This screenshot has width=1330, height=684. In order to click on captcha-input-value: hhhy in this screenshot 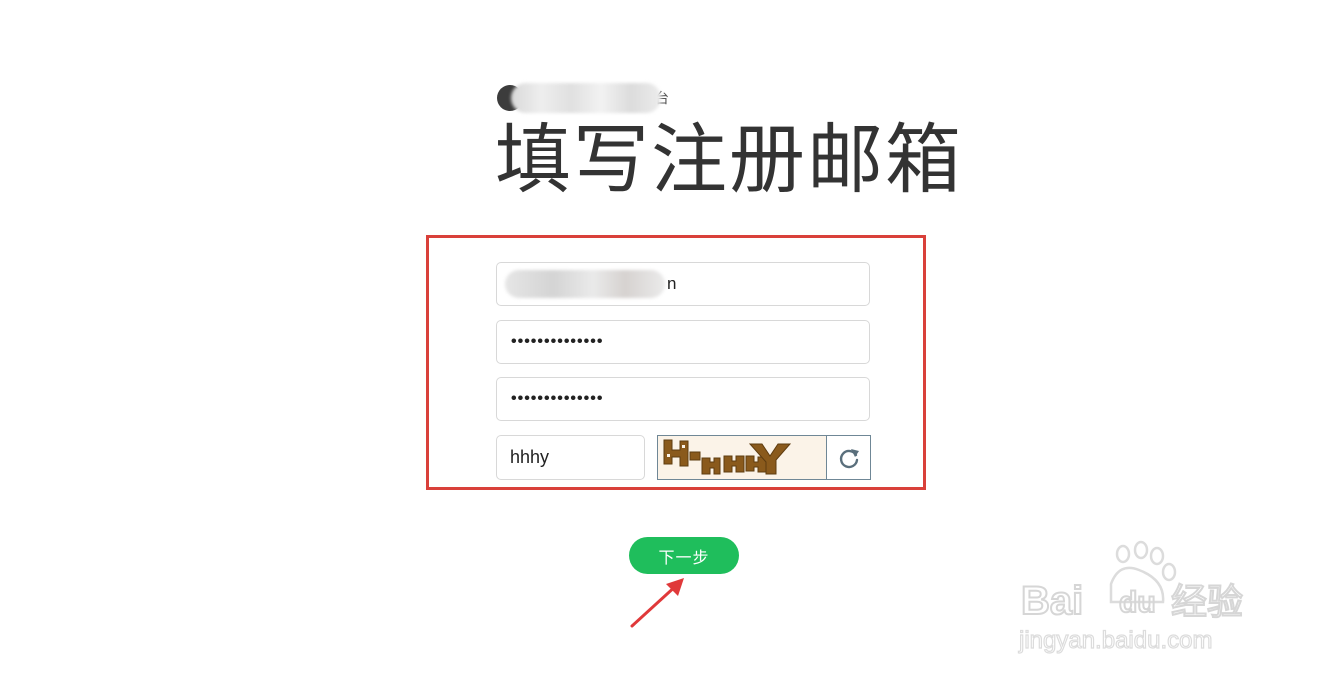, I will do `click(530, 457)`.